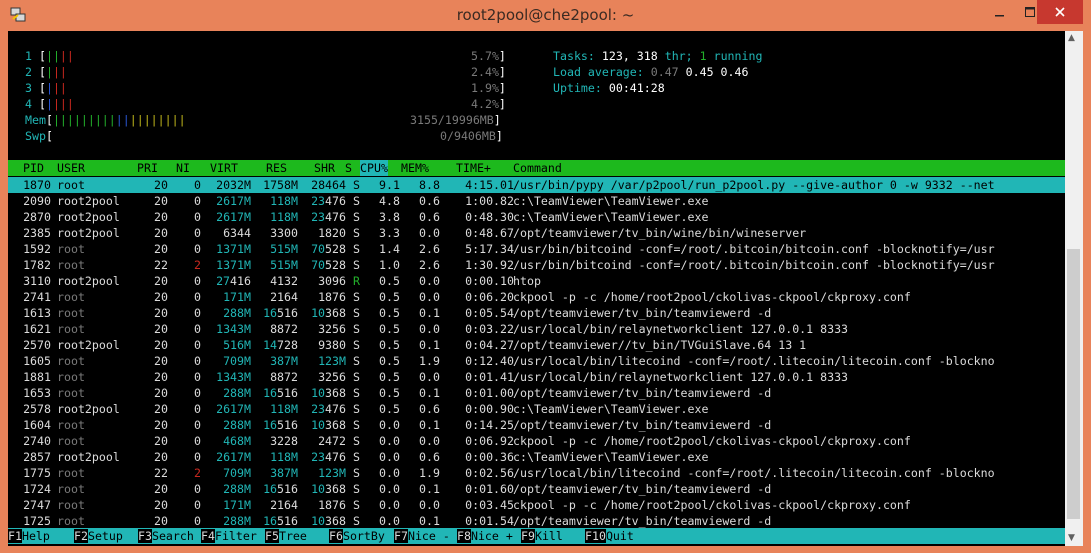 The height and width of the screenshot is (553, 1091). Describe the element at coordinates (549, 536) in the screenshot. I see `fkey-f9: F9Kill` at that location.